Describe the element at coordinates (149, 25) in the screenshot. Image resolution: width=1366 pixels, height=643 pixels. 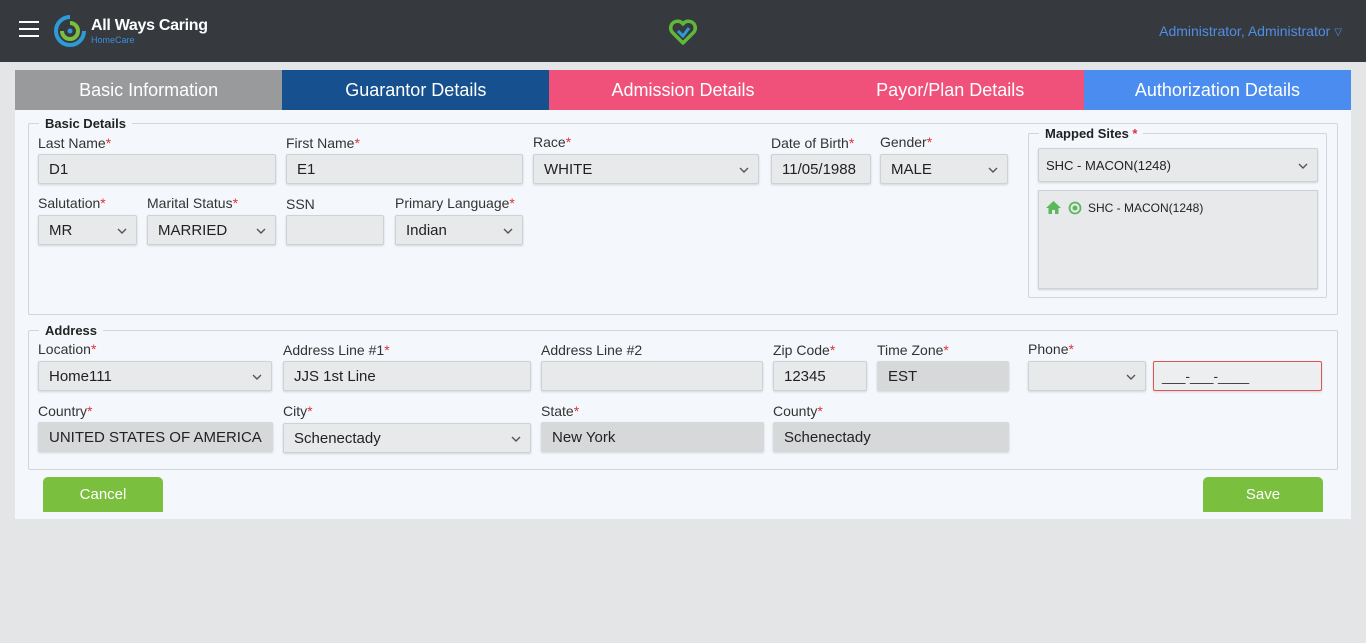
I see `brand-name: All Ways Caring` at that location.